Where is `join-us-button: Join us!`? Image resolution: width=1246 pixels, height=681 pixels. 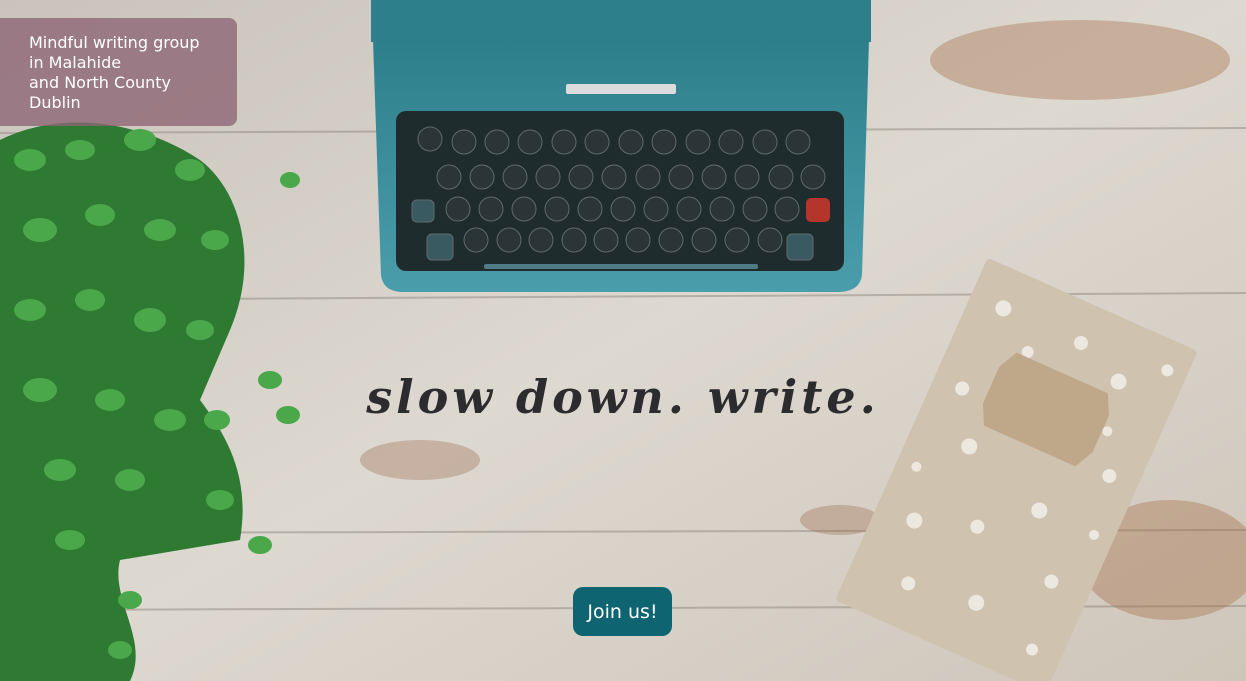
join-us-button: Join us! is located at coordinates (622, 611).